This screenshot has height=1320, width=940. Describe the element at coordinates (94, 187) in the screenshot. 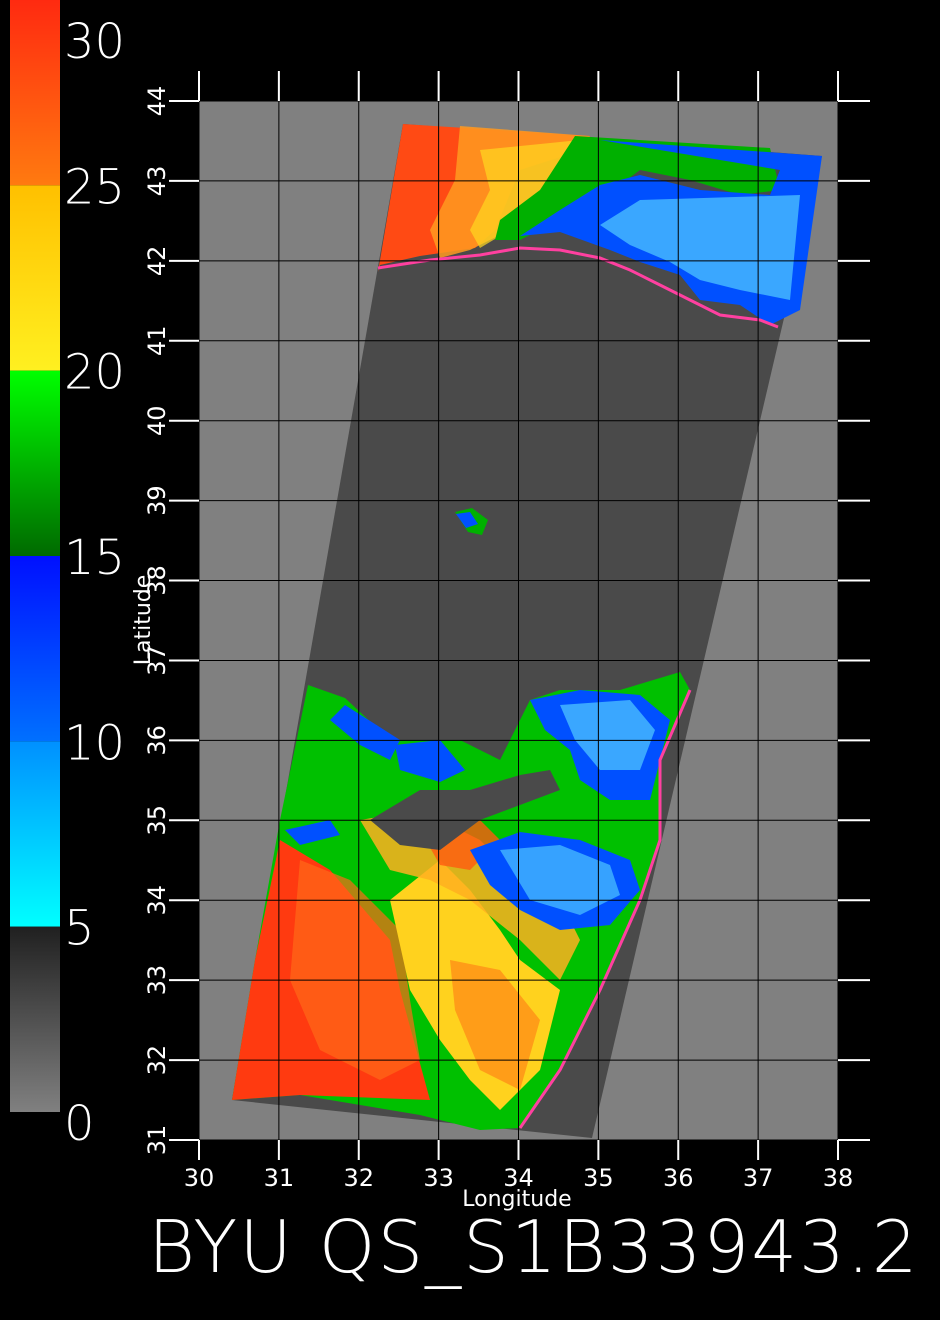

I see `colorbar-label: 25` at that location.